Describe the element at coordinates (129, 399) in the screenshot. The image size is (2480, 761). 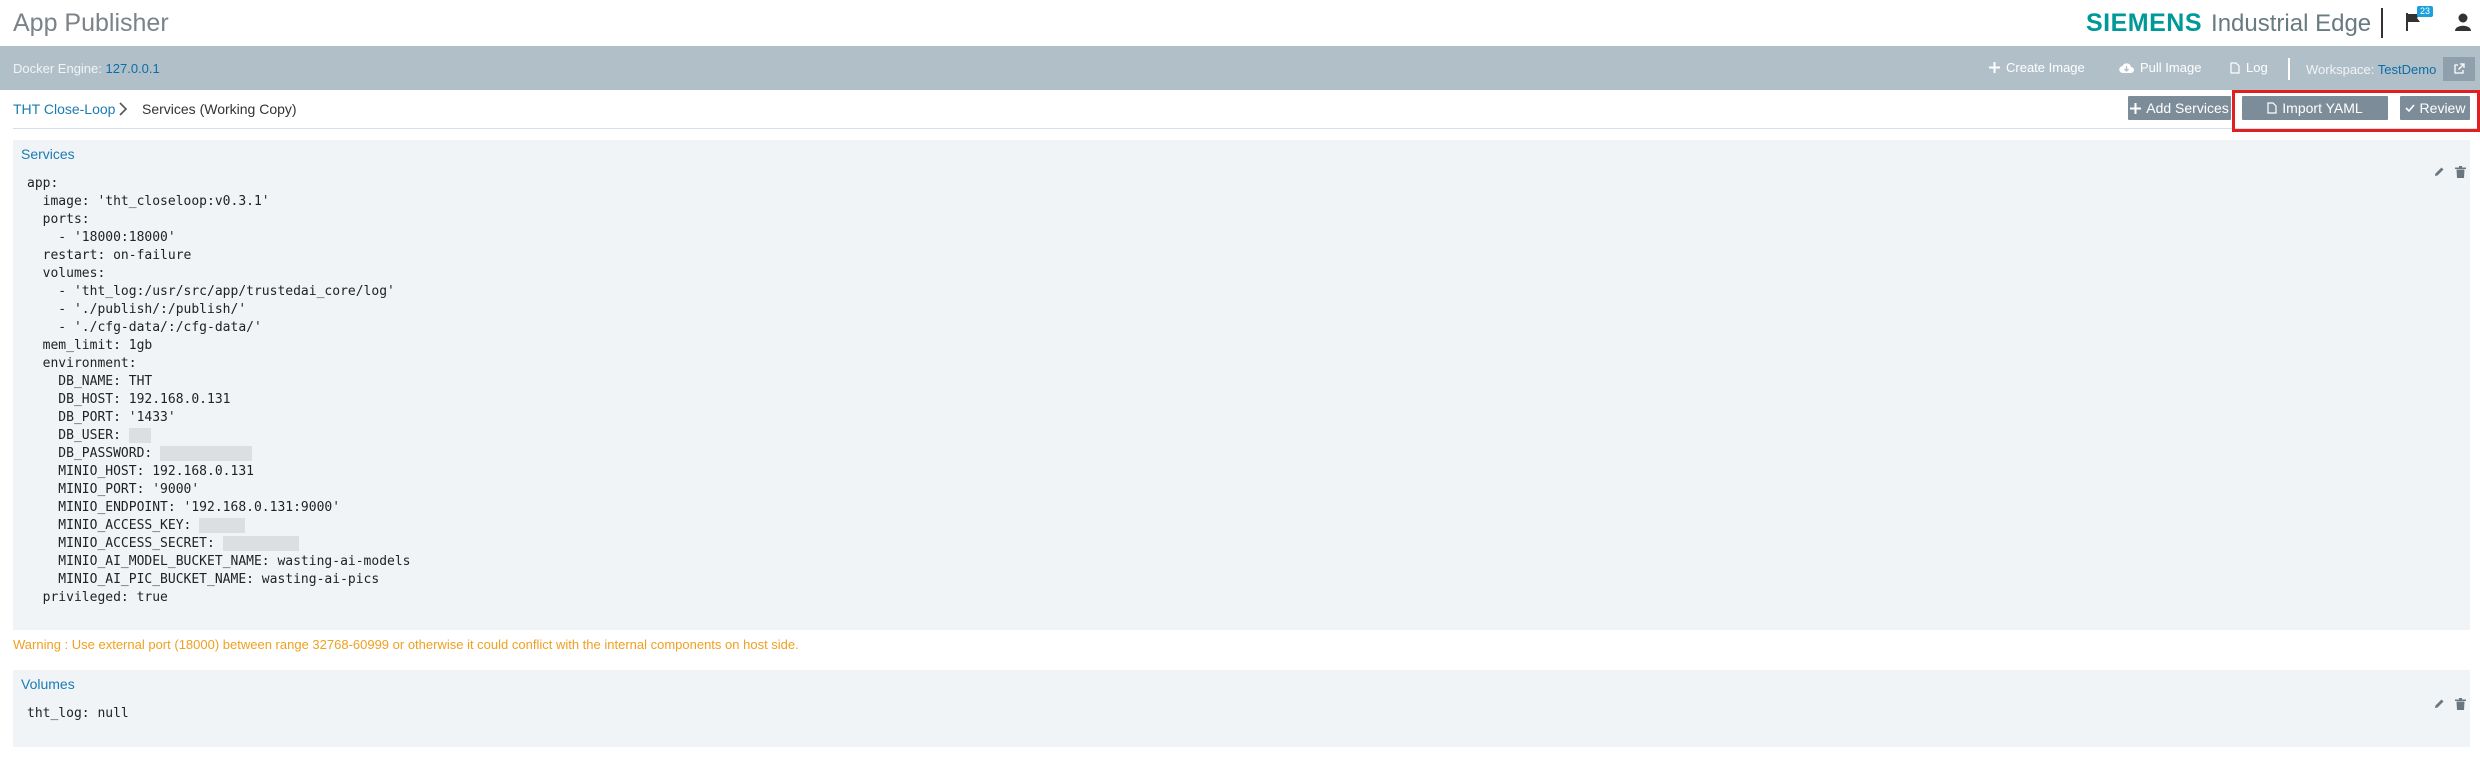
I see `code-line-text: DB_HOST: 192.168.0.131` at that location.